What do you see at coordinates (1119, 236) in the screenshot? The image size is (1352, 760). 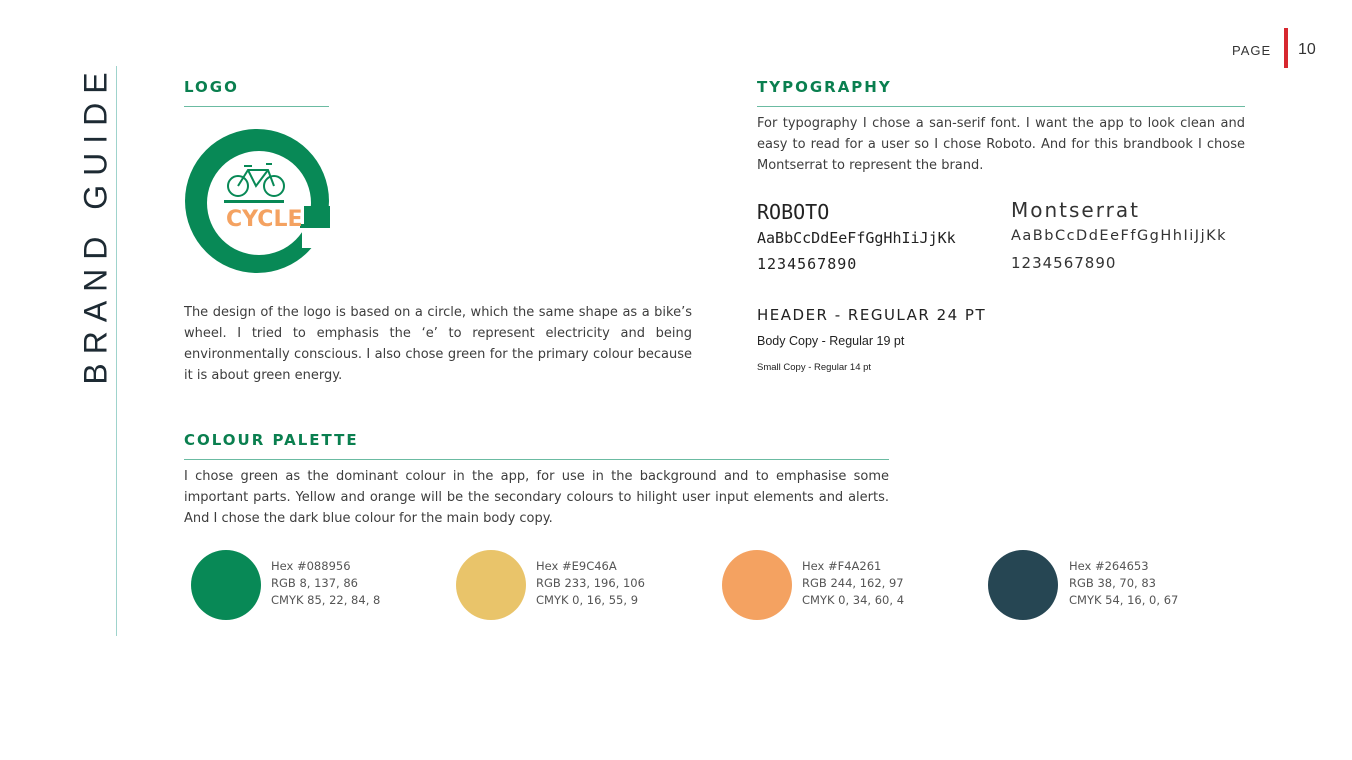 I see `font-2-alphabet: AaBbCcDdEeFfGgHhIiJjKk` at bounding box center [1119, 236].